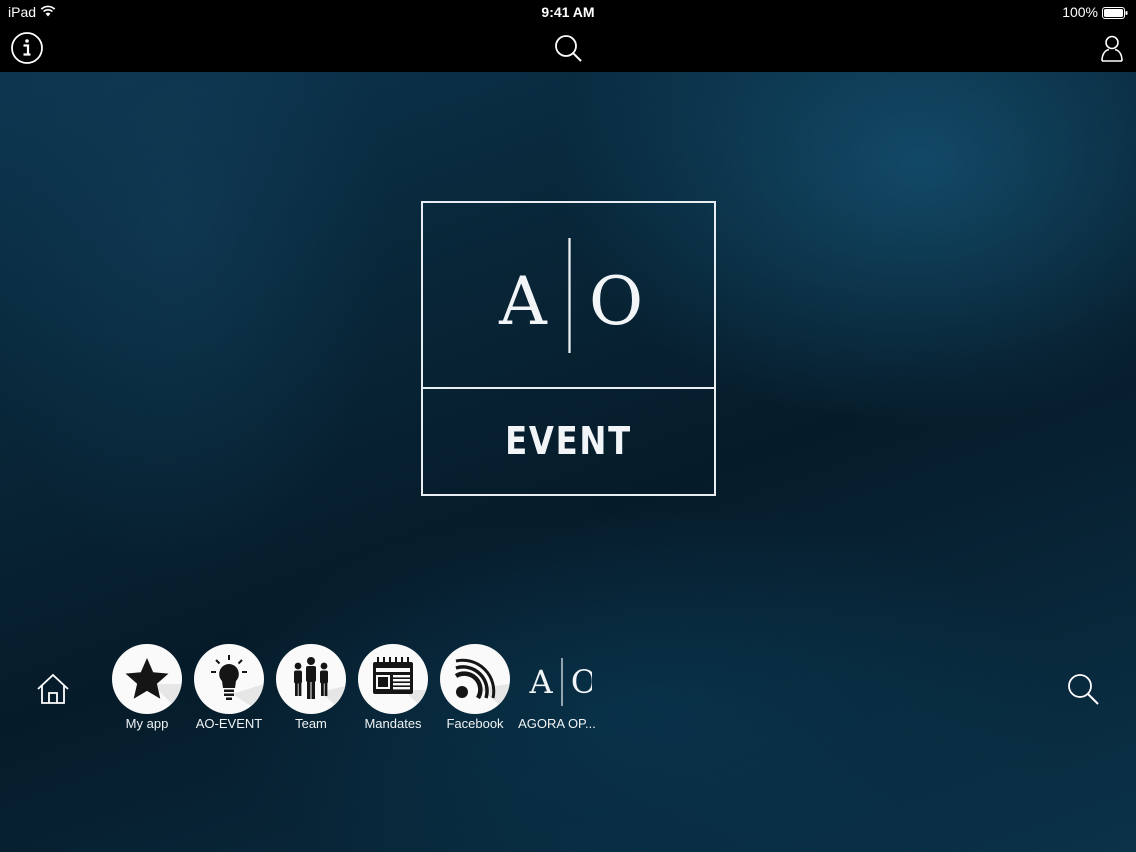 The width and height of the screenshot is (1136, 852). I want to click on ao-logo-letter-o: O, so click(581, 682).